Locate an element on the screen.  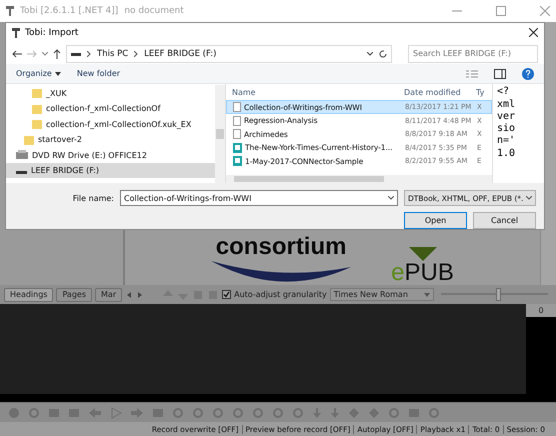
breadcrumb: This PC is located at coordinates (112, 53).